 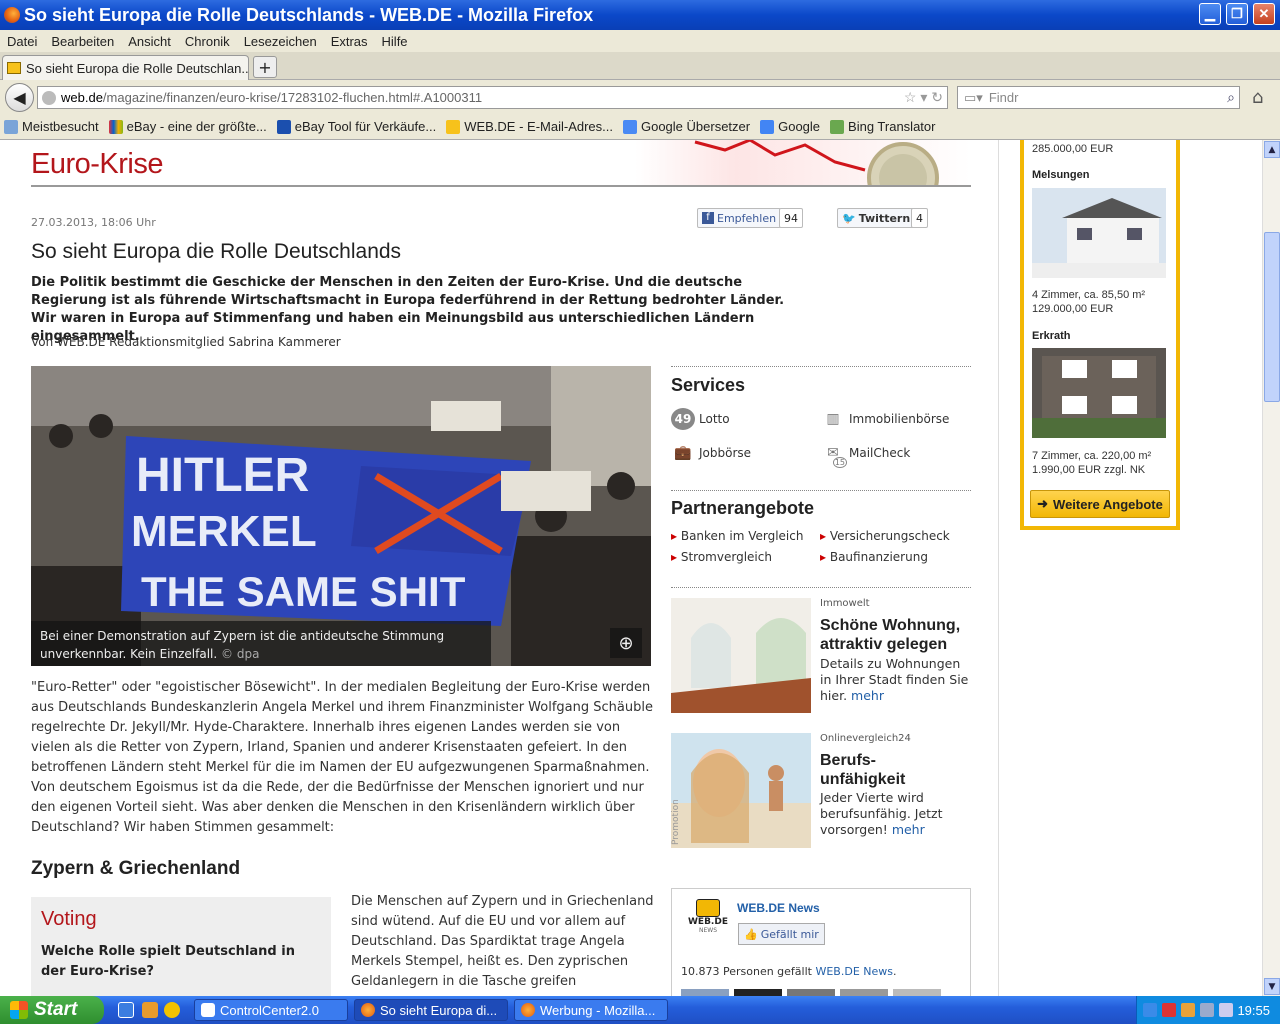 I want to click on bookmark-google: Google, so click(x=790, y=126).